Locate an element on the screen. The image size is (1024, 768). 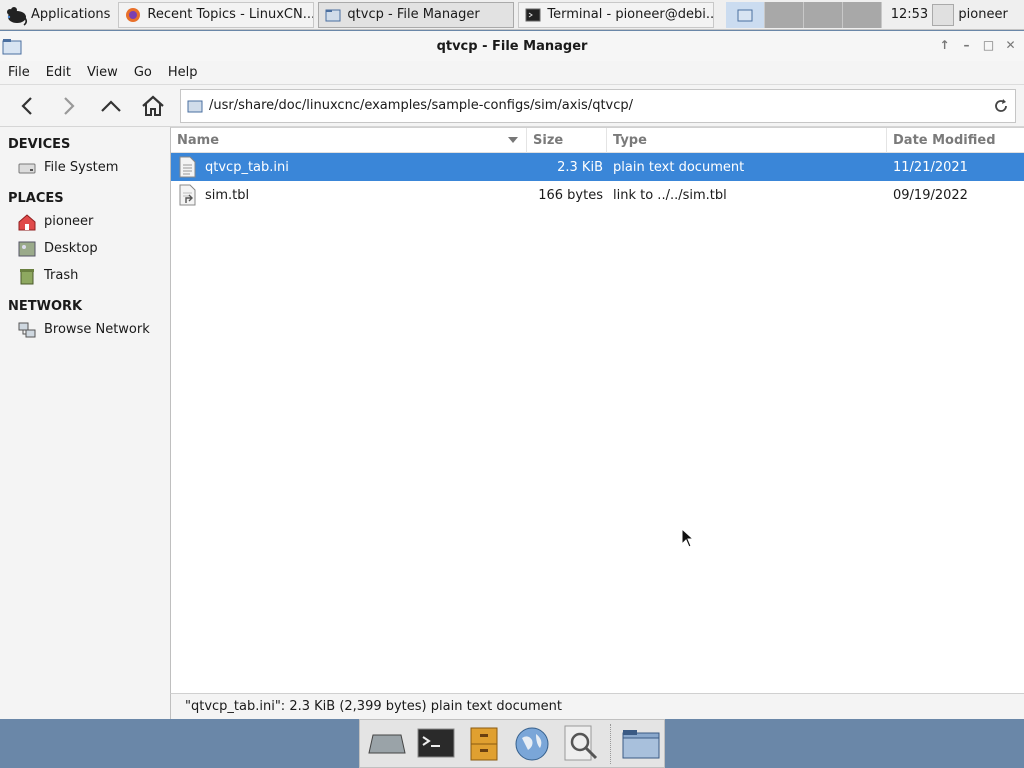
mouse-pointer-icon is located at coordinates (687, 538).